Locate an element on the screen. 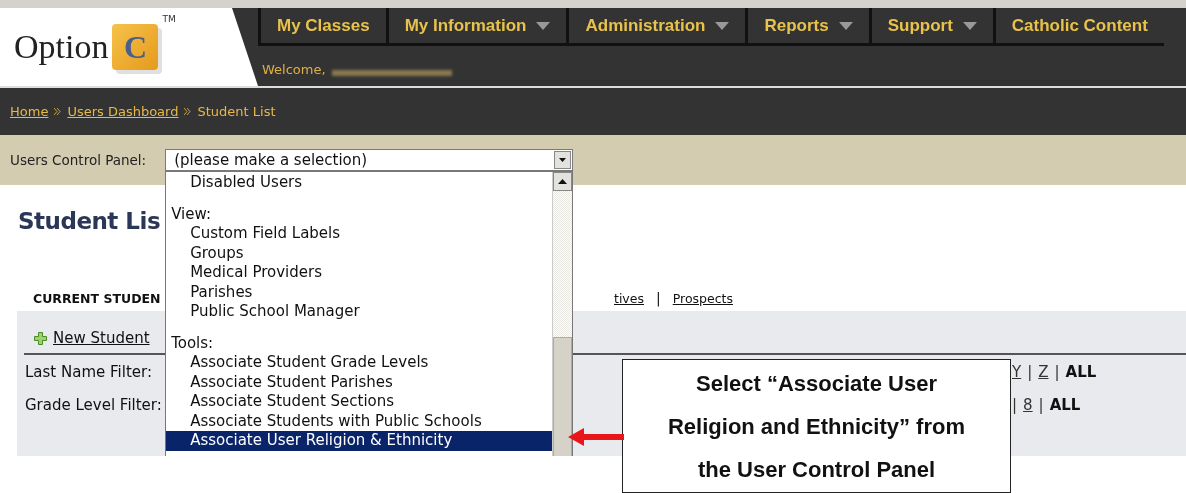 The height and width of the screenshot is (493, 1186). dropdown-option: Custom Field Labels is located at coordinates (359, 234).